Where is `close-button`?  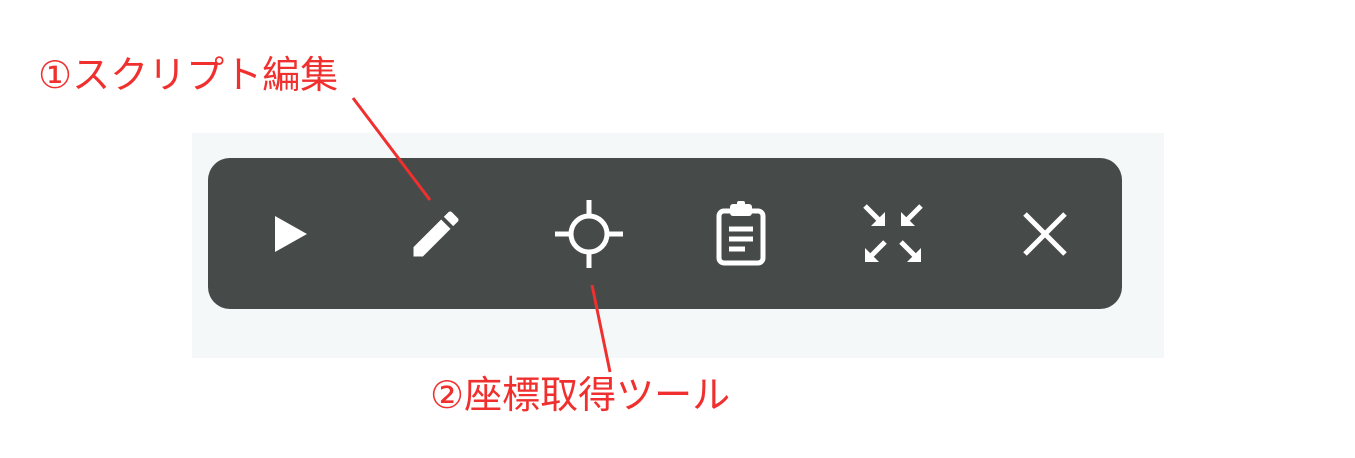 close-button is located at coordinates (1045, 233).